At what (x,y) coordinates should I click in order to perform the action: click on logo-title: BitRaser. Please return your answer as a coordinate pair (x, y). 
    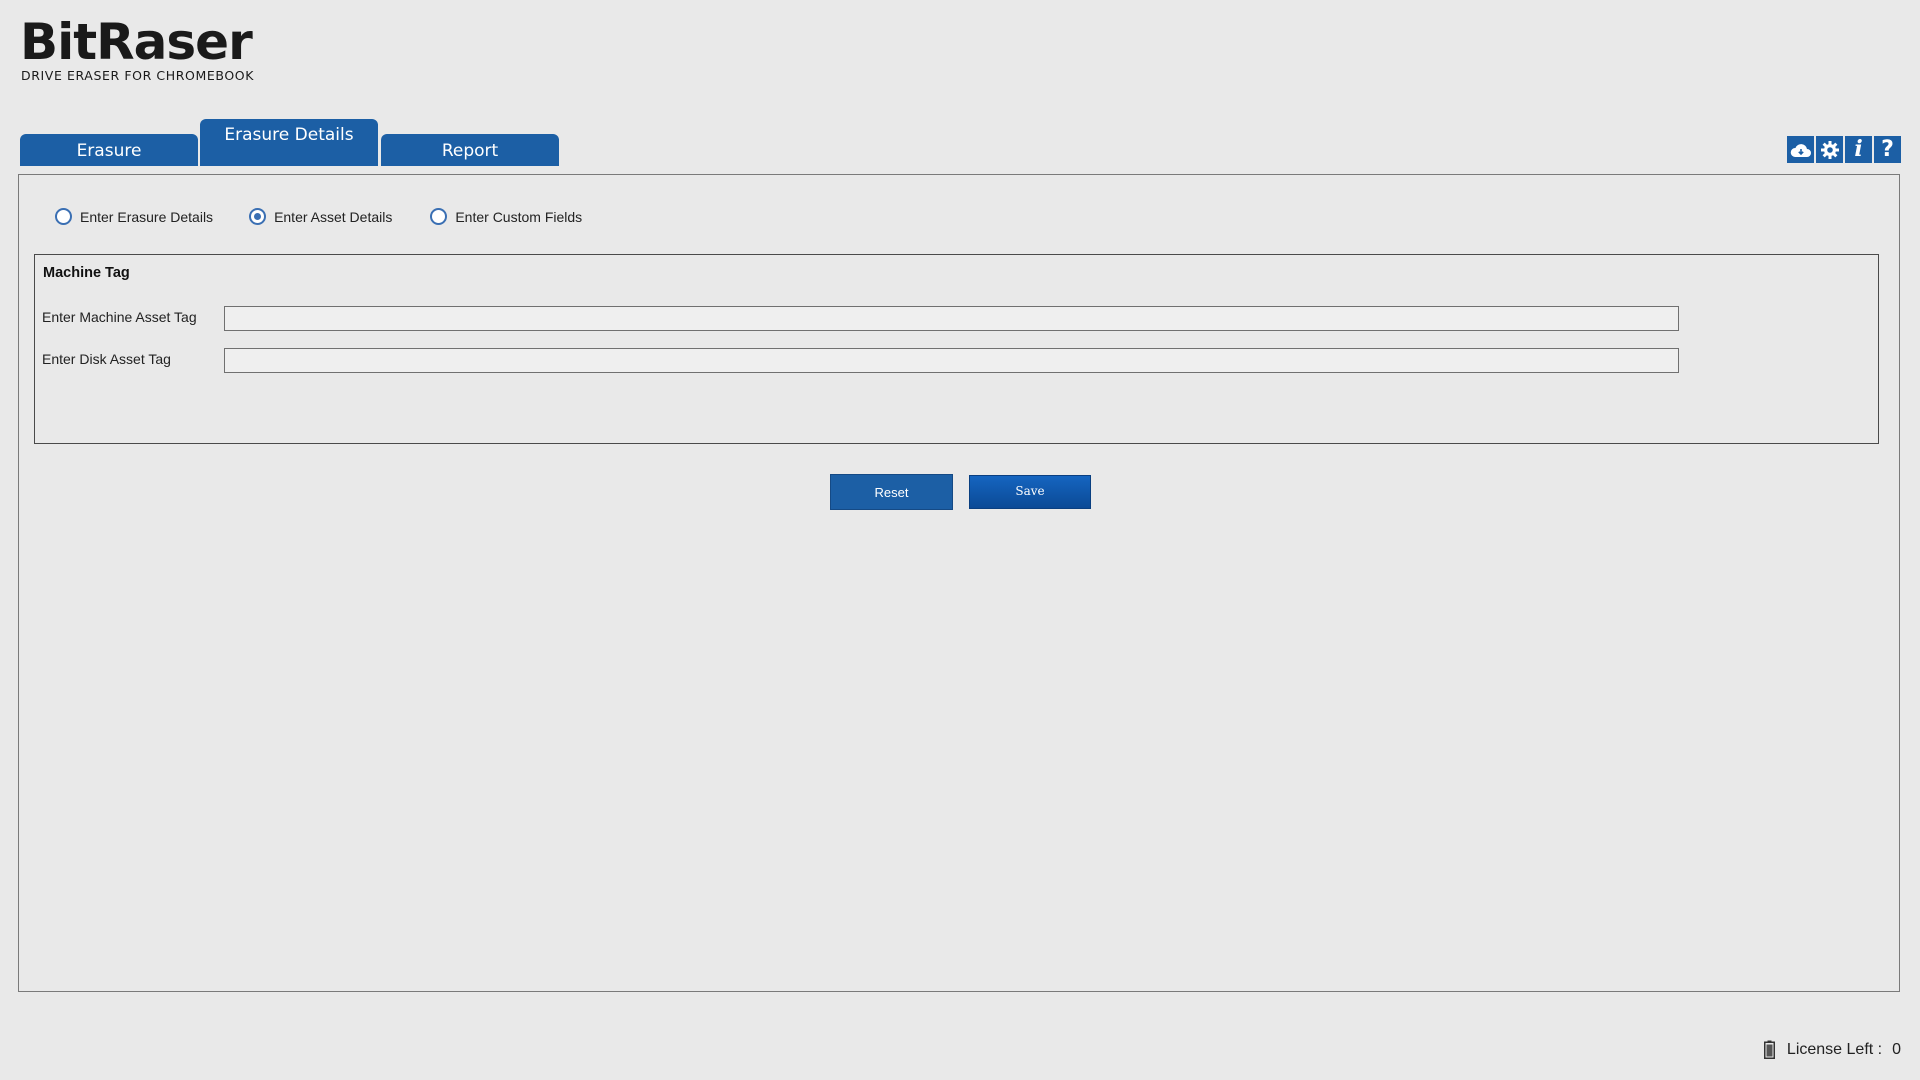
    Looking at the image, I should click on (136, 42).